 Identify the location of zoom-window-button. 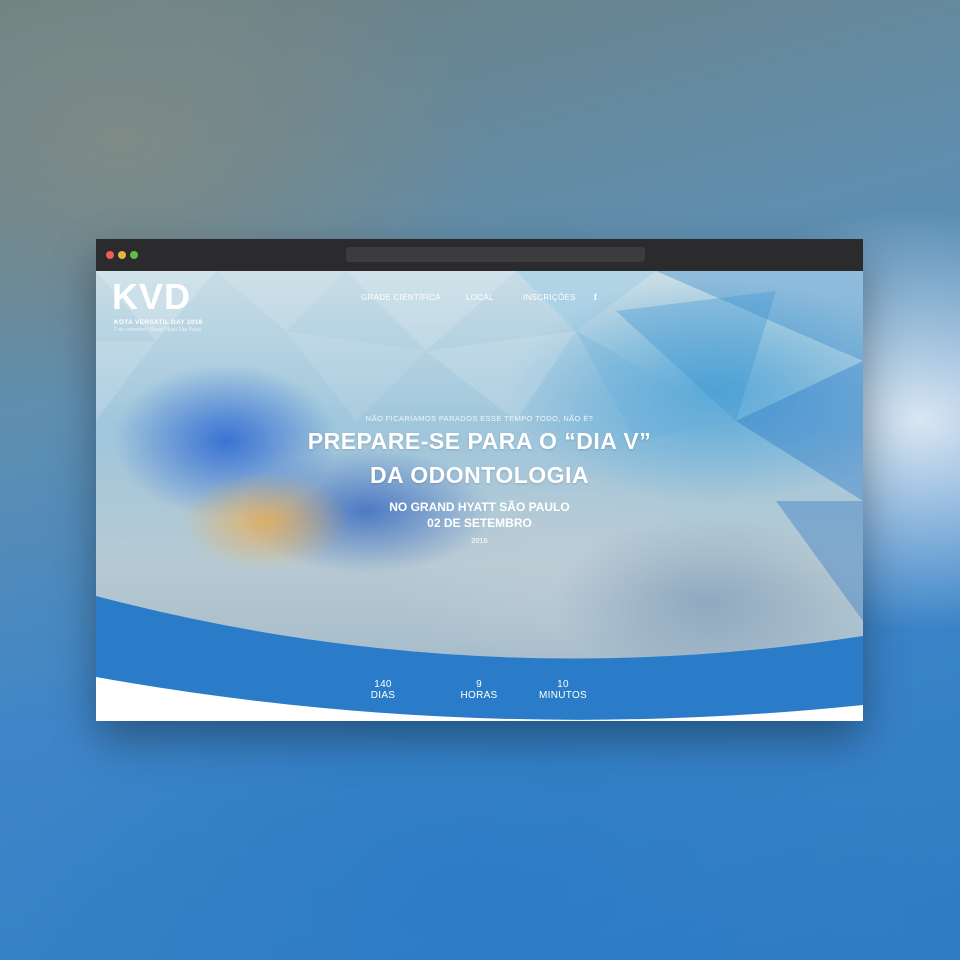
(134, 255).